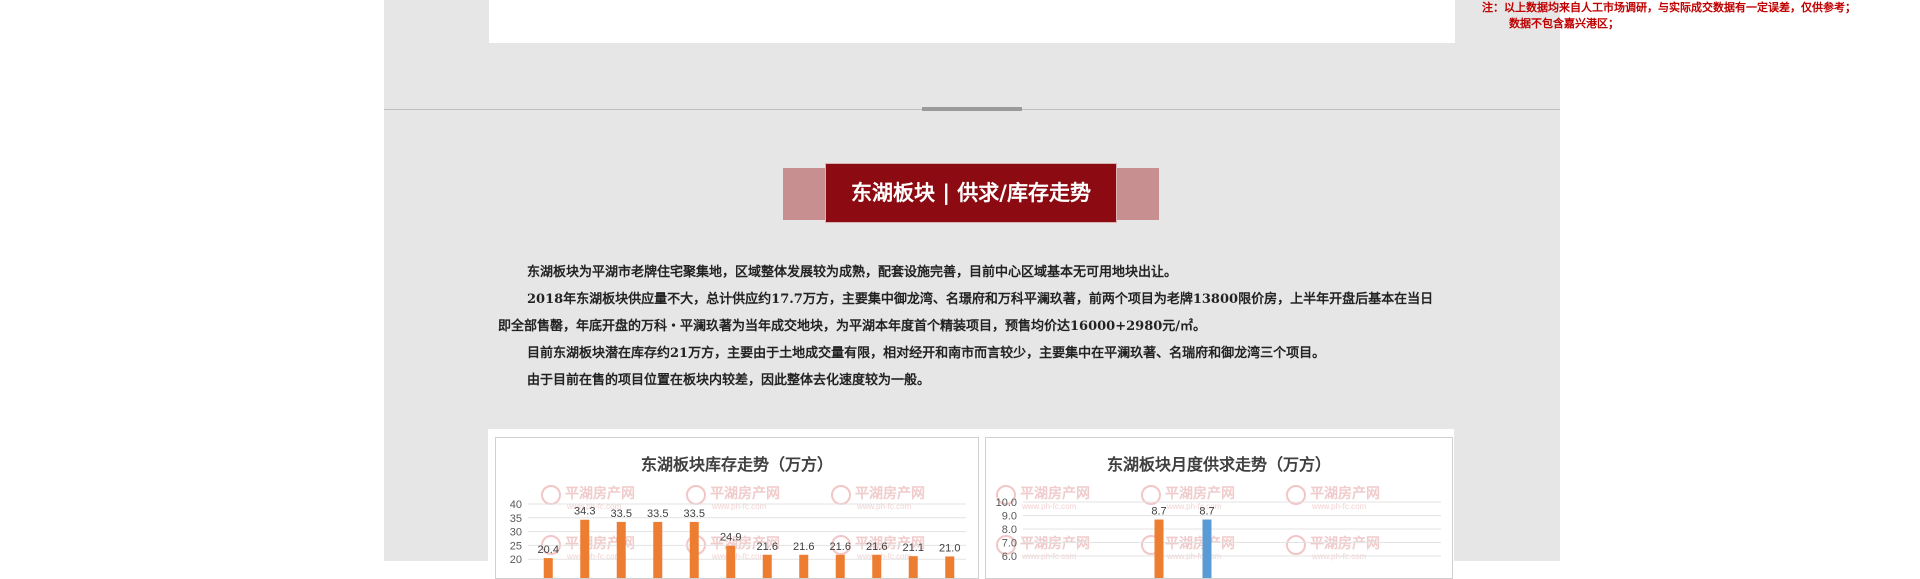 This screenshot has width=1920, height=579. What do you see at coordinates (516, 519) in the screenshot?
I see `y-tick-label: 35` at bounding box center [516, 519].